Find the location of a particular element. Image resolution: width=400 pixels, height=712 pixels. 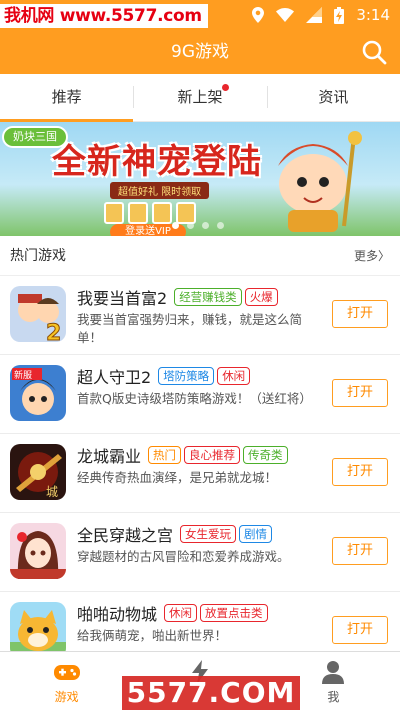

tab-news: 资讯 is located at coordinates (333, 97).